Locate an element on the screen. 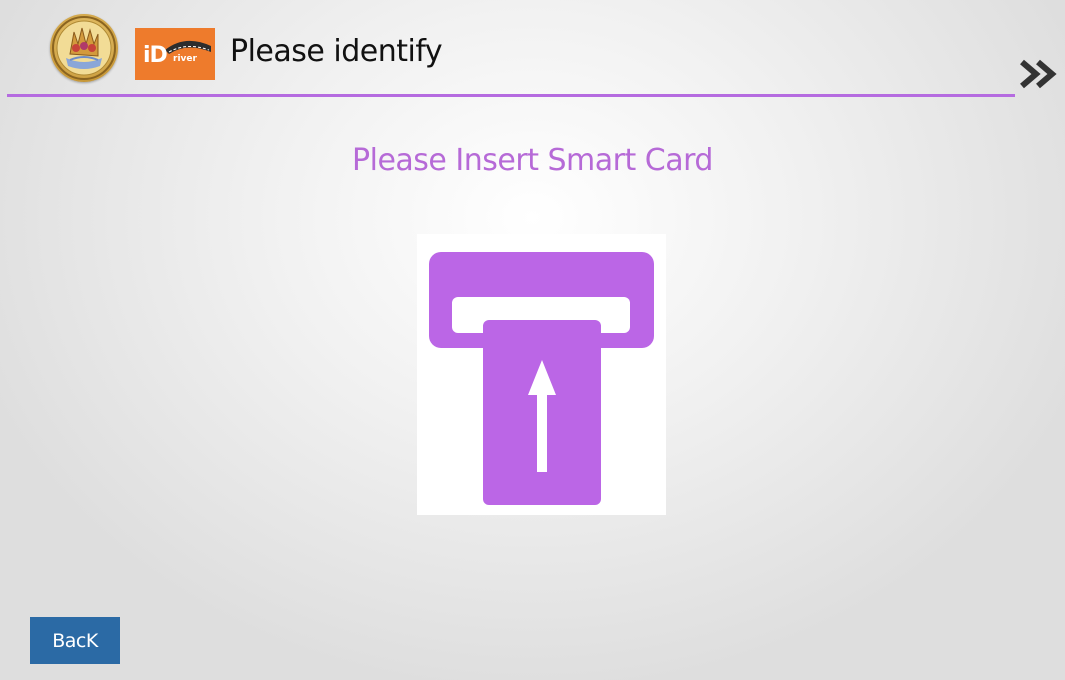 This screenshot has width=1065, height=680. header-divider is located at coordinates (511, 95).